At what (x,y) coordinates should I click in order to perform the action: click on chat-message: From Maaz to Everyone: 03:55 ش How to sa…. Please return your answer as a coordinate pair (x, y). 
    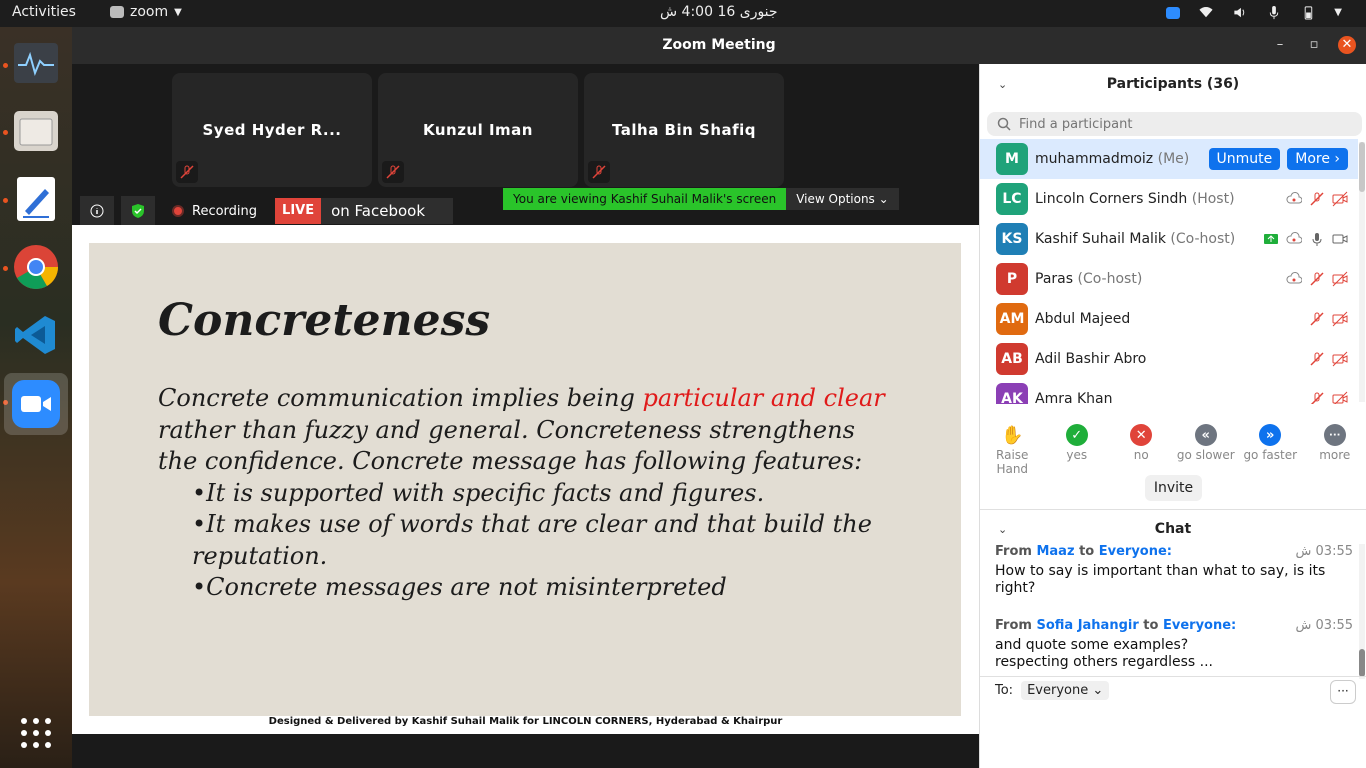
    Looking at the image, I should click on (1174, 570).